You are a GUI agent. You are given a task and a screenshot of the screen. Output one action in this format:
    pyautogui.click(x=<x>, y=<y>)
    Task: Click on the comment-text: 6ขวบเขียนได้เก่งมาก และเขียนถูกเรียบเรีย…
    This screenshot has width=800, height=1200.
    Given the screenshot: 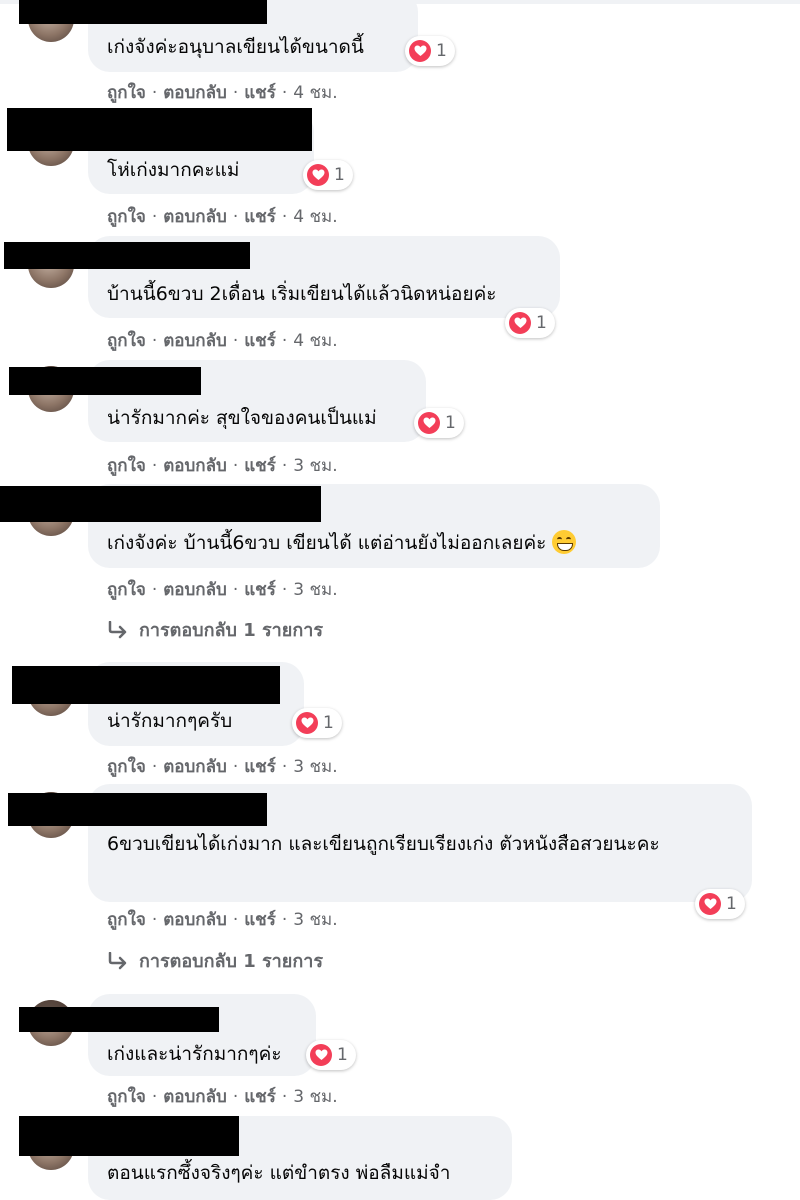 What is the action you would take?
    pyautogui.click(x=383, y=844)
    